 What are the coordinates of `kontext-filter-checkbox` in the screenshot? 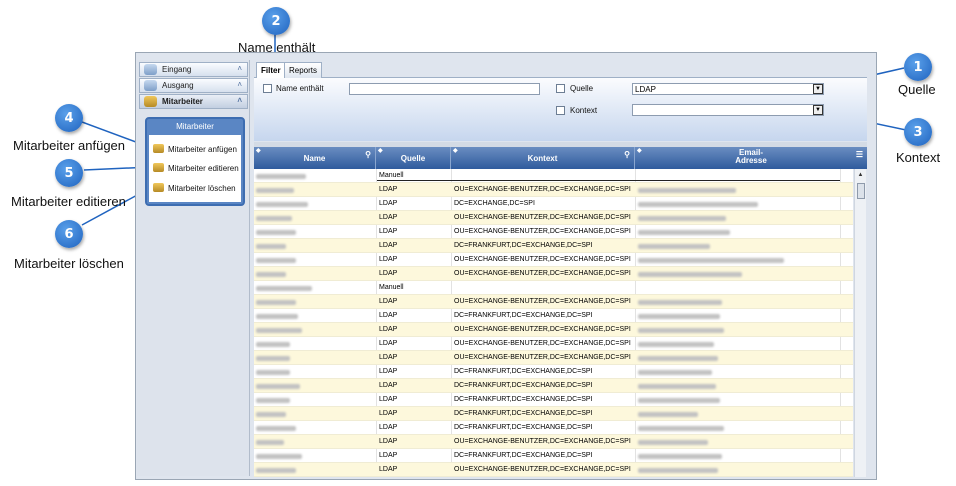 It's located at (560, 110).